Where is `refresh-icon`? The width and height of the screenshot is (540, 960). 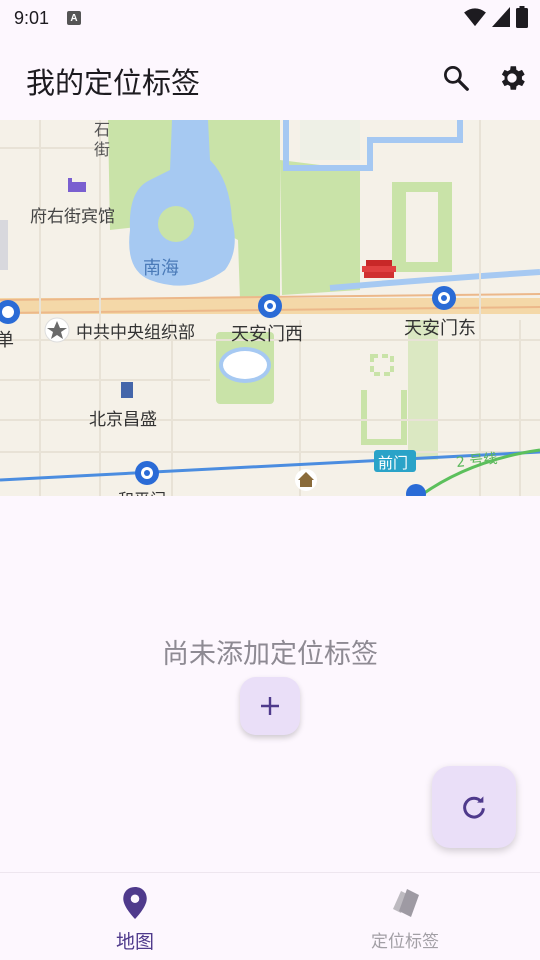 refresh-icon is located at coordinates (474, 807).